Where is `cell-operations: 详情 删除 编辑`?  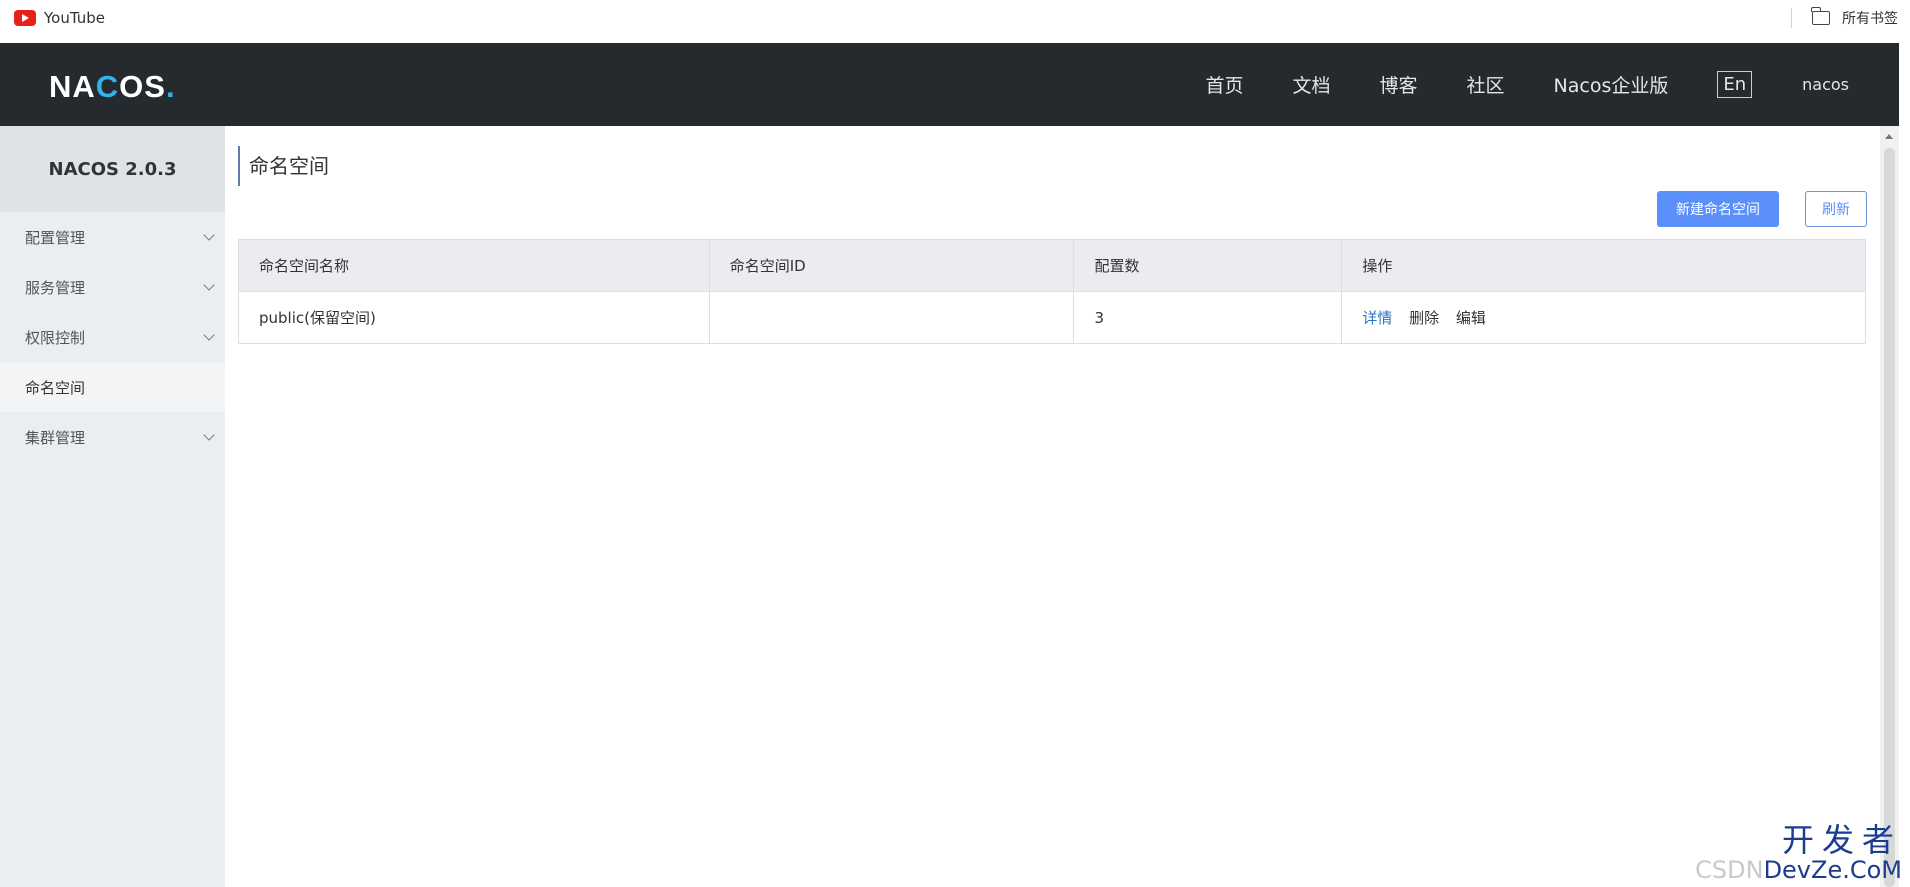 cell-operations: 详情 删除 编辑 is located at coordinates (1603, 317).